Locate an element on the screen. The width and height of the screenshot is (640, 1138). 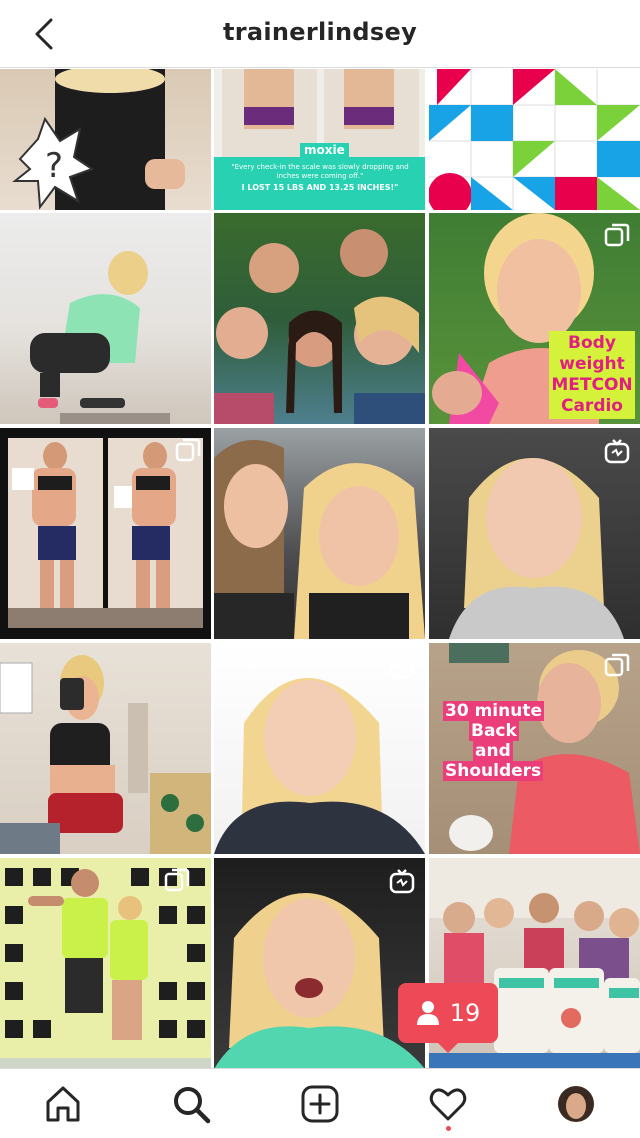
post-overlay-text: Body weight METCON Cardio is located at coordinates (592, 375).